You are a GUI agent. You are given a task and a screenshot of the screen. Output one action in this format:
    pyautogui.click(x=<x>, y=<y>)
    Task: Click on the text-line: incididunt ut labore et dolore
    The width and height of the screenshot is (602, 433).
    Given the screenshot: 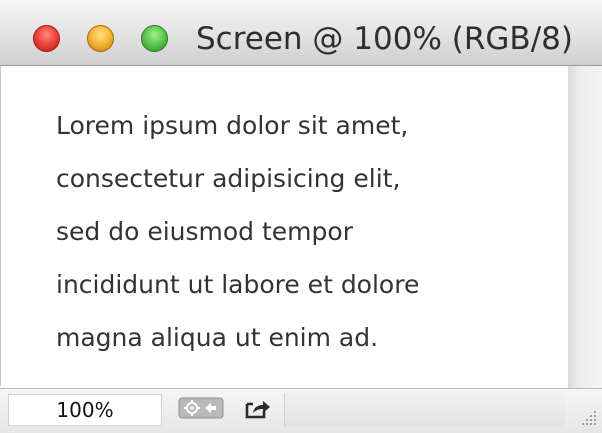 What is the action you would take?
    pyautogui.click(x=238, y=284)
    